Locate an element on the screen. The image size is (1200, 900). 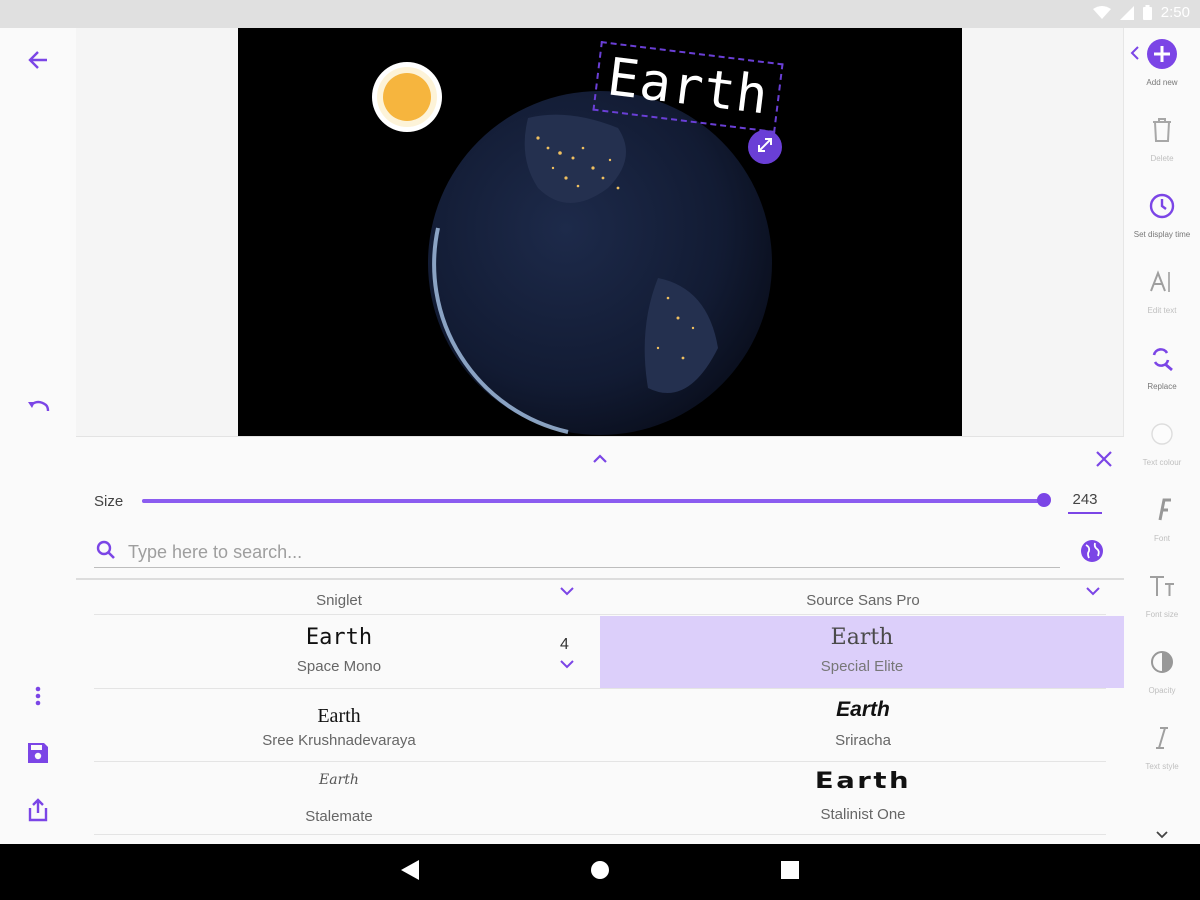
size-slider is located at coordinates (597, 500).